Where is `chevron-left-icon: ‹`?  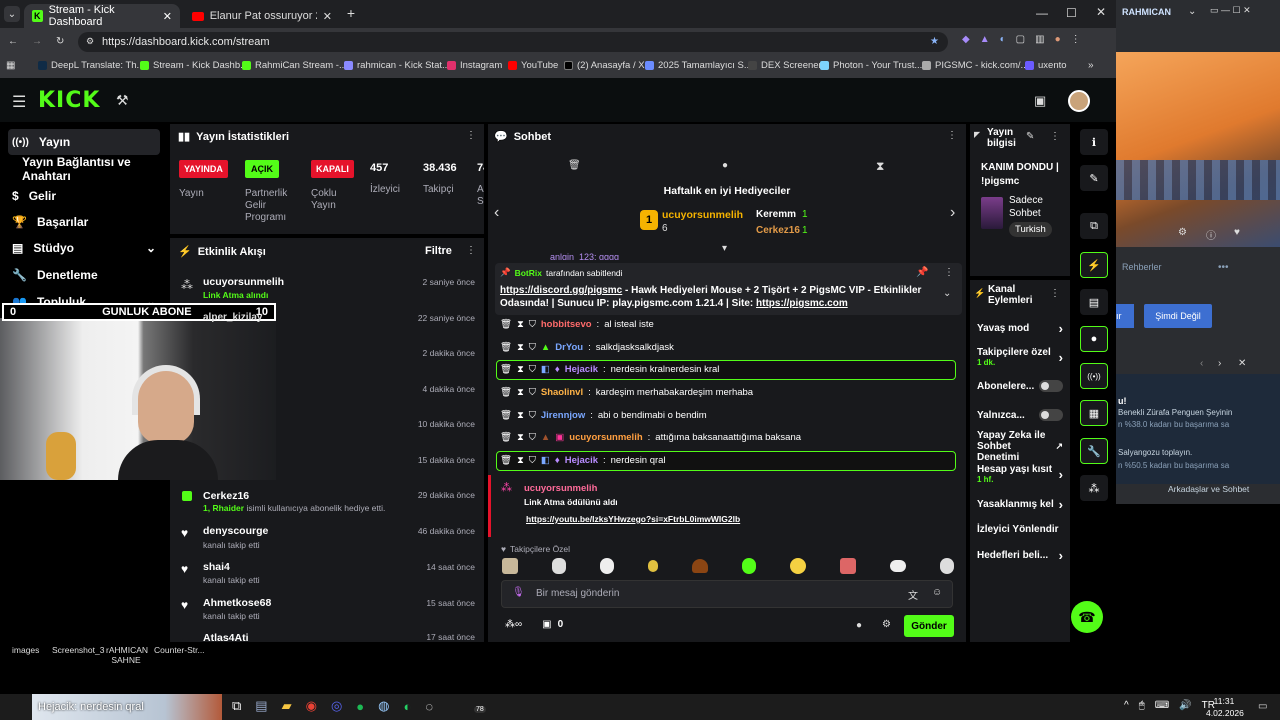 chevron-left-icon: ‹ is located at coordinates (496, 213).